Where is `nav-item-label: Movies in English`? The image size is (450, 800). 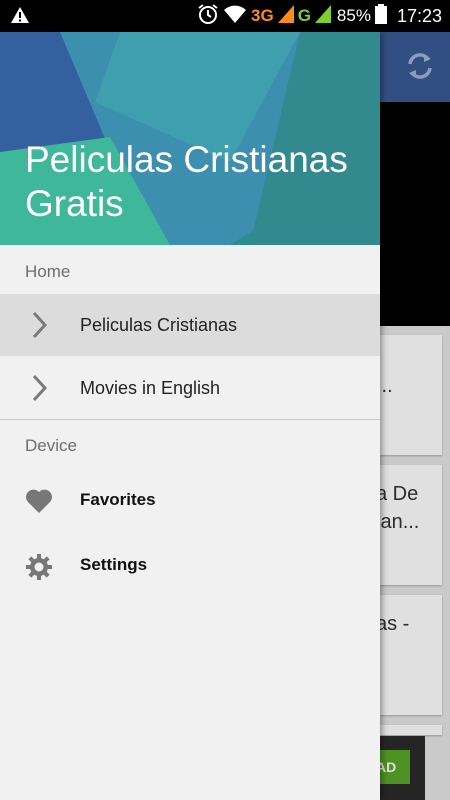
nav-item-label: Movies in English is located at coordinates (150, 387).